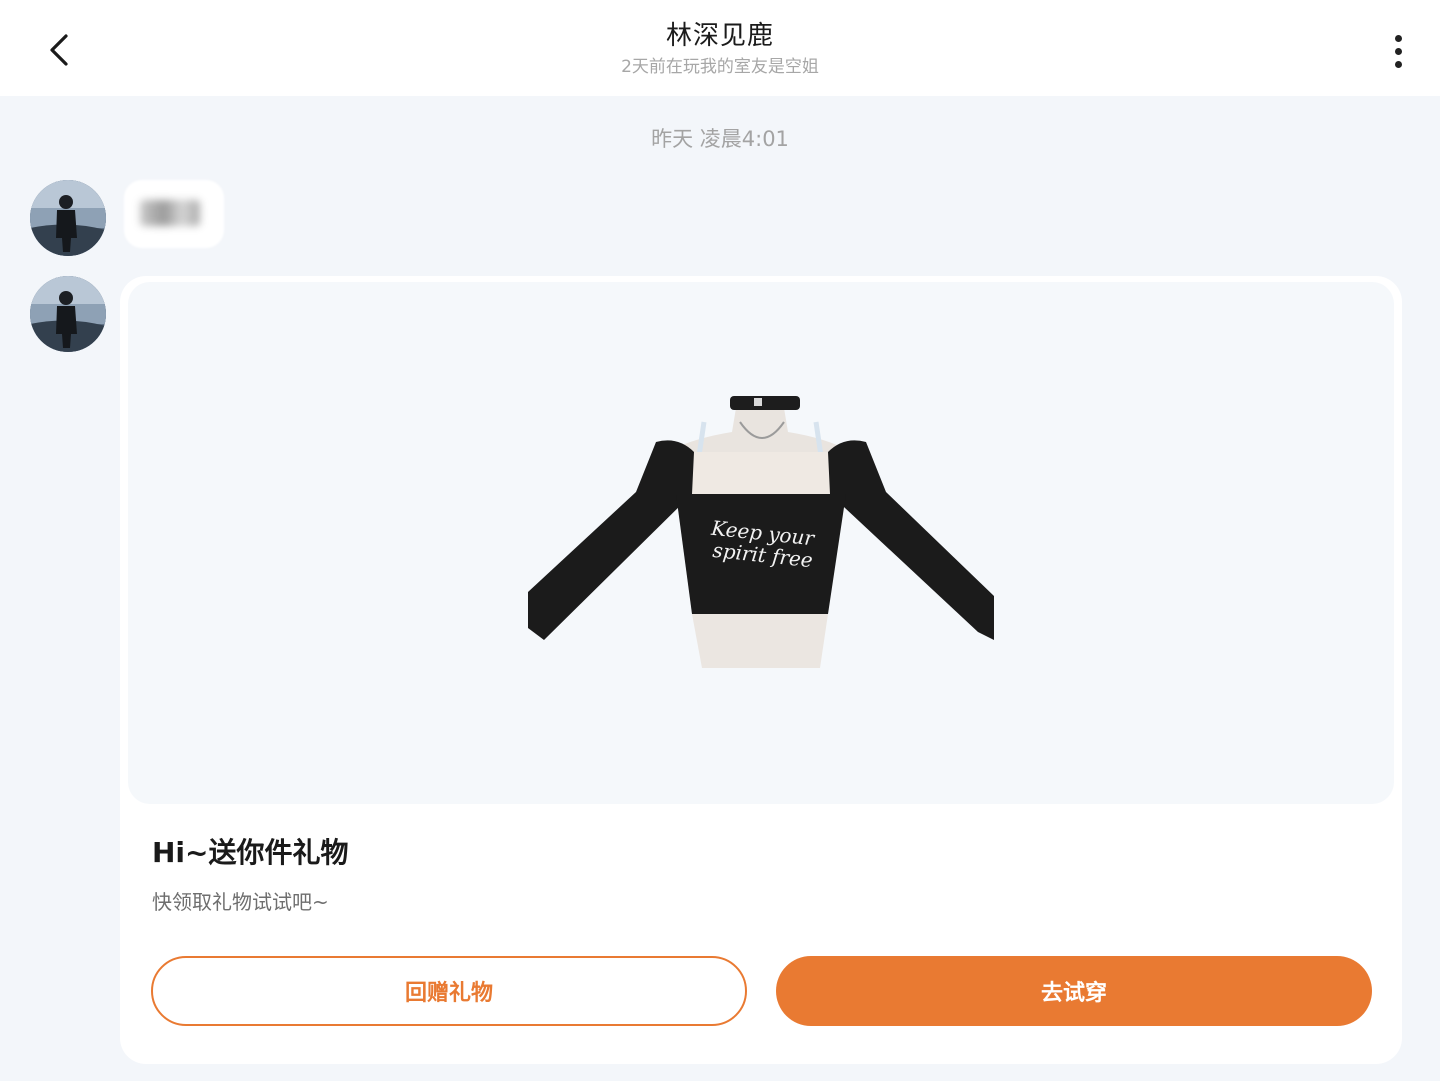  Describe the element at coordinates (250, 852) in the screenshot. I see `gift-title: Hi~送你件礼物` at that location.